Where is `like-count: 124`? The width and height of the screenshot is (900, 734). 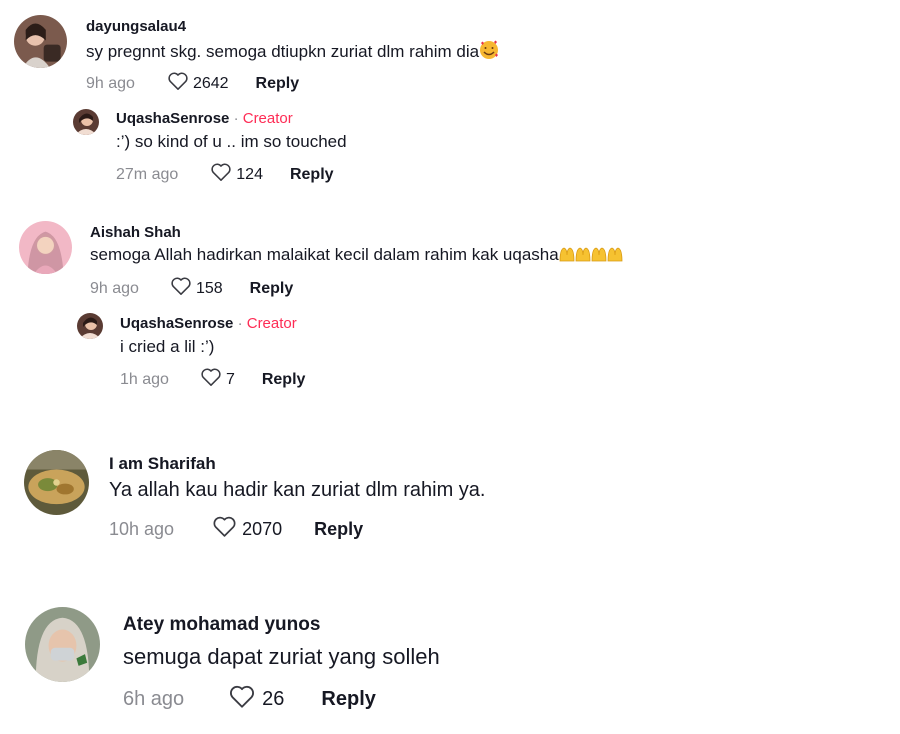
like-count: 124 is located at coordinates (249, 174).